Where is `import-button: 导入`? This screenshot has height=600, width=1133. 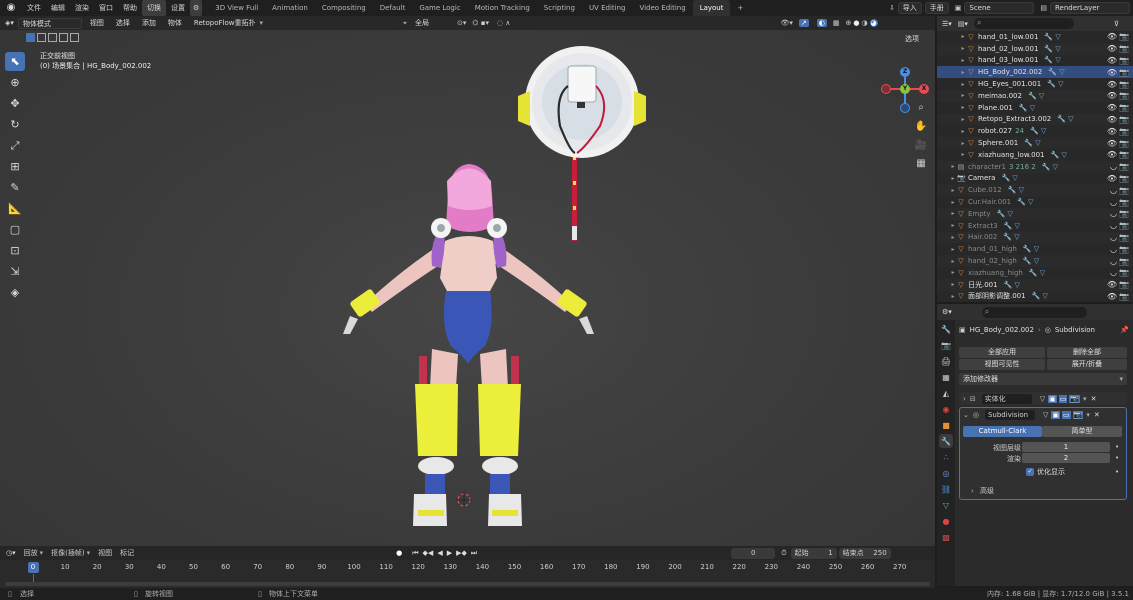 import-button: 导入 is located at coordinates (909, 8).